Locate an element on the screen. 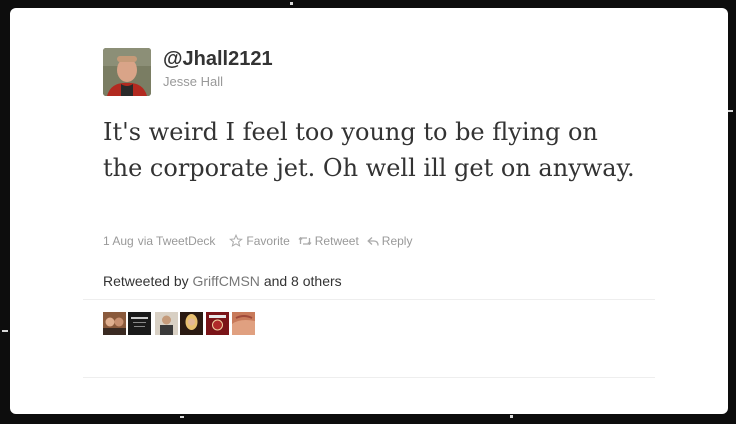 The image size is (736, 424). favorite-button: Favorite is located at coordinates (259, 241).